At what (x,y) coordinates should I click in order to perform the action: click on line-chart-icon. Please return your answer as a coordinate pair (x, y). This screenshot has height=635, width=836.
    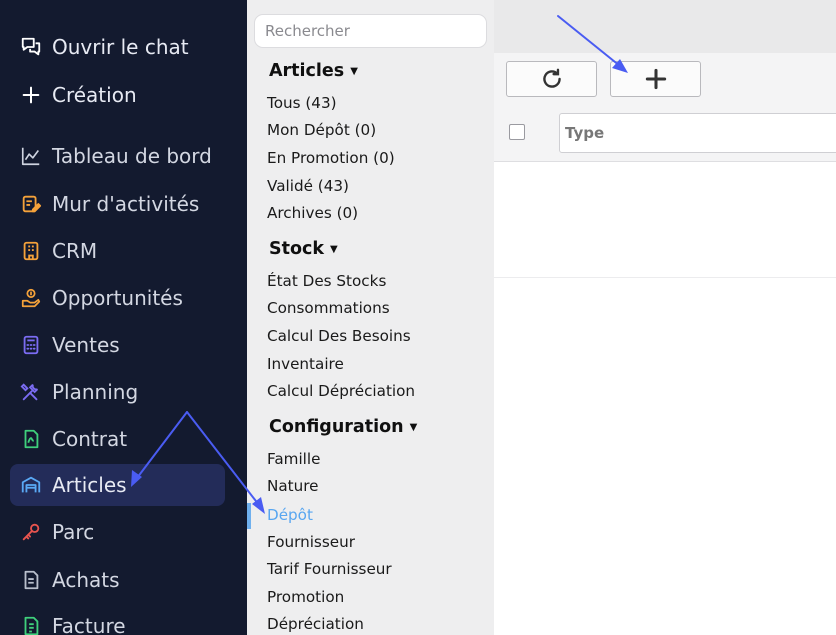
    Looking at the image, I should click on (31, 156).